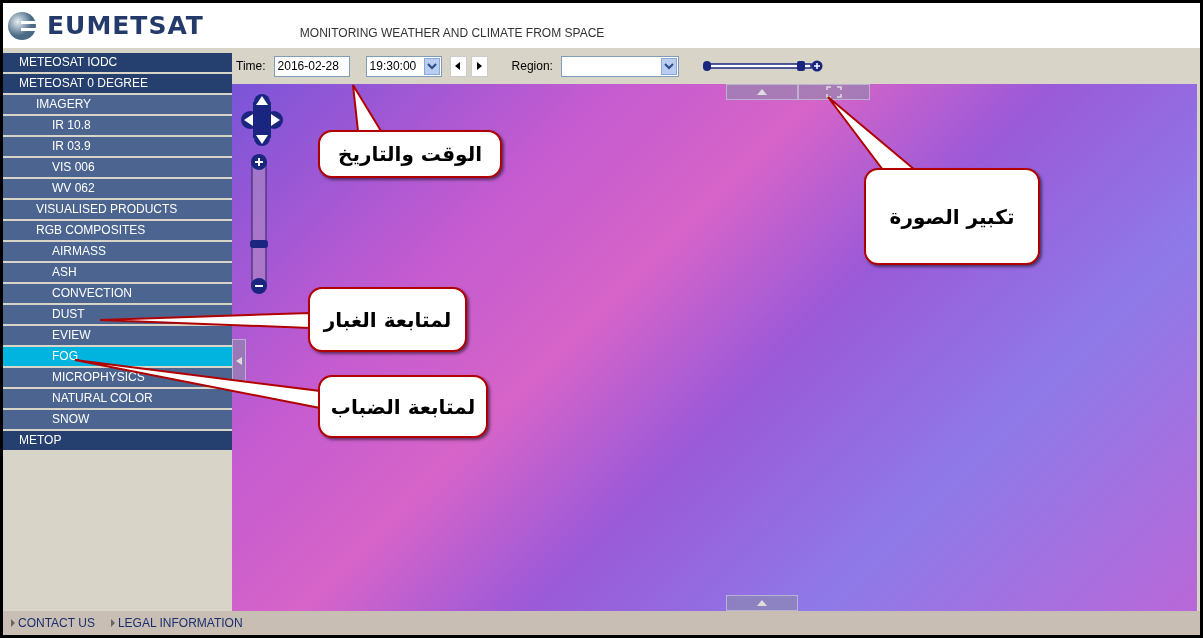 This screenshot has height=638, width=1203. What do you see at coordinates (262, 120) in the screenshot?
I see `pan-control-icon` at bounding box center [262, 120].